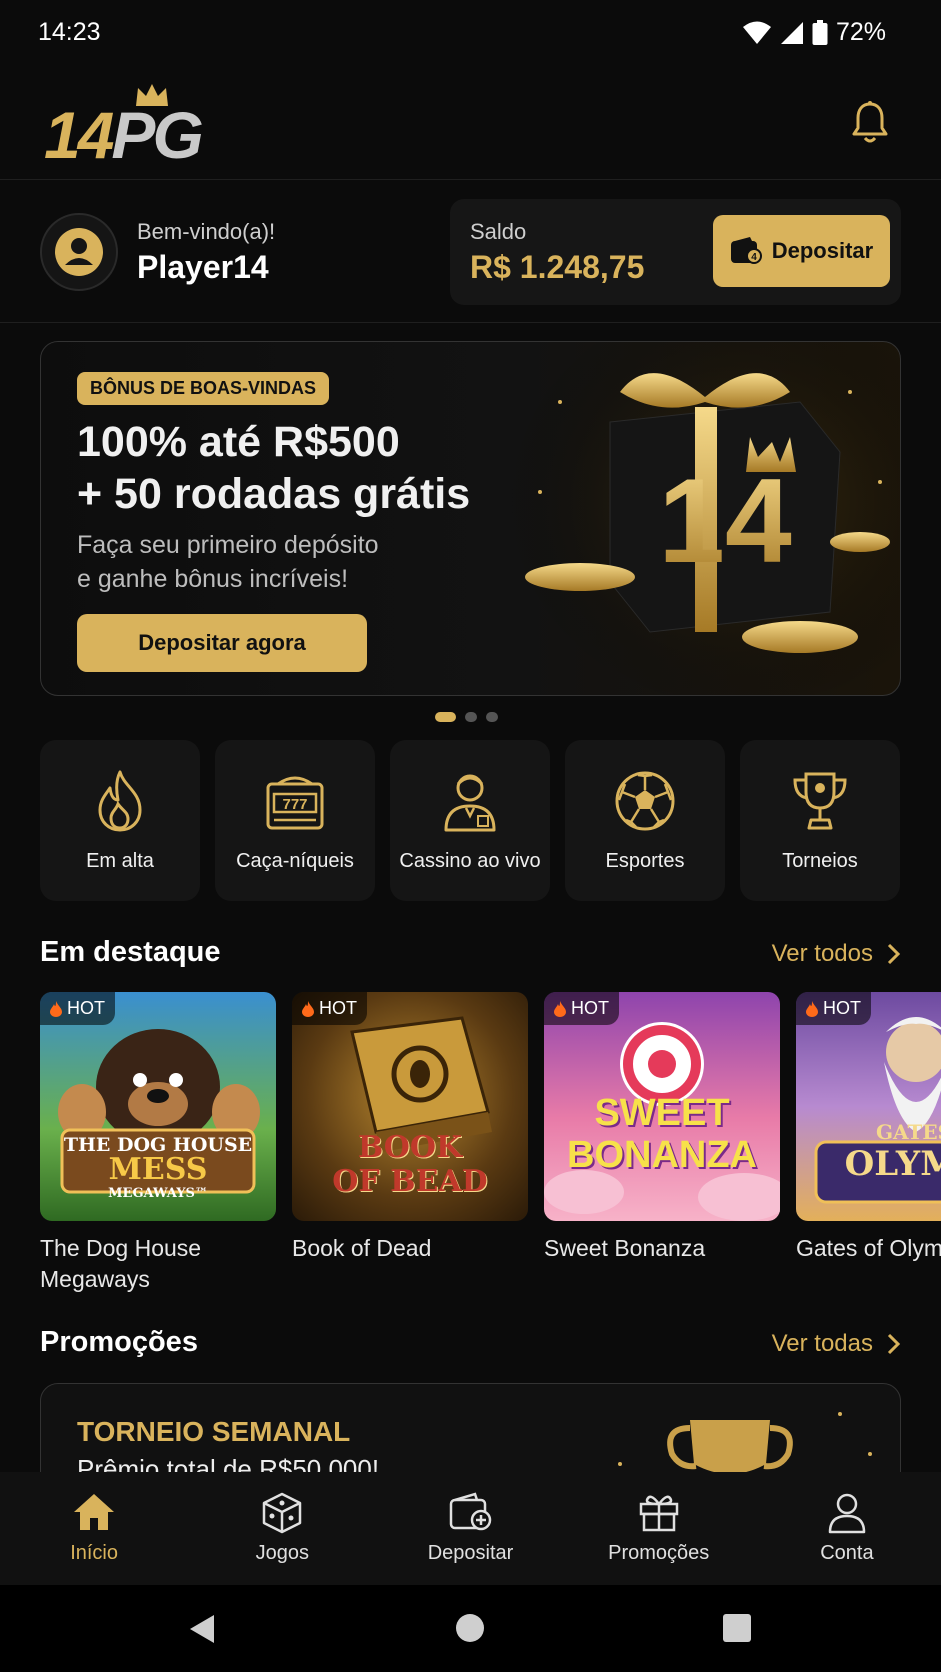 The width and height of the screenshot is (941, 1672). Describe the element at coordinates (274, 468) in the screenshot. I see `banner-title: 100% até R$500 + 50 rodadas grátis` at that location.